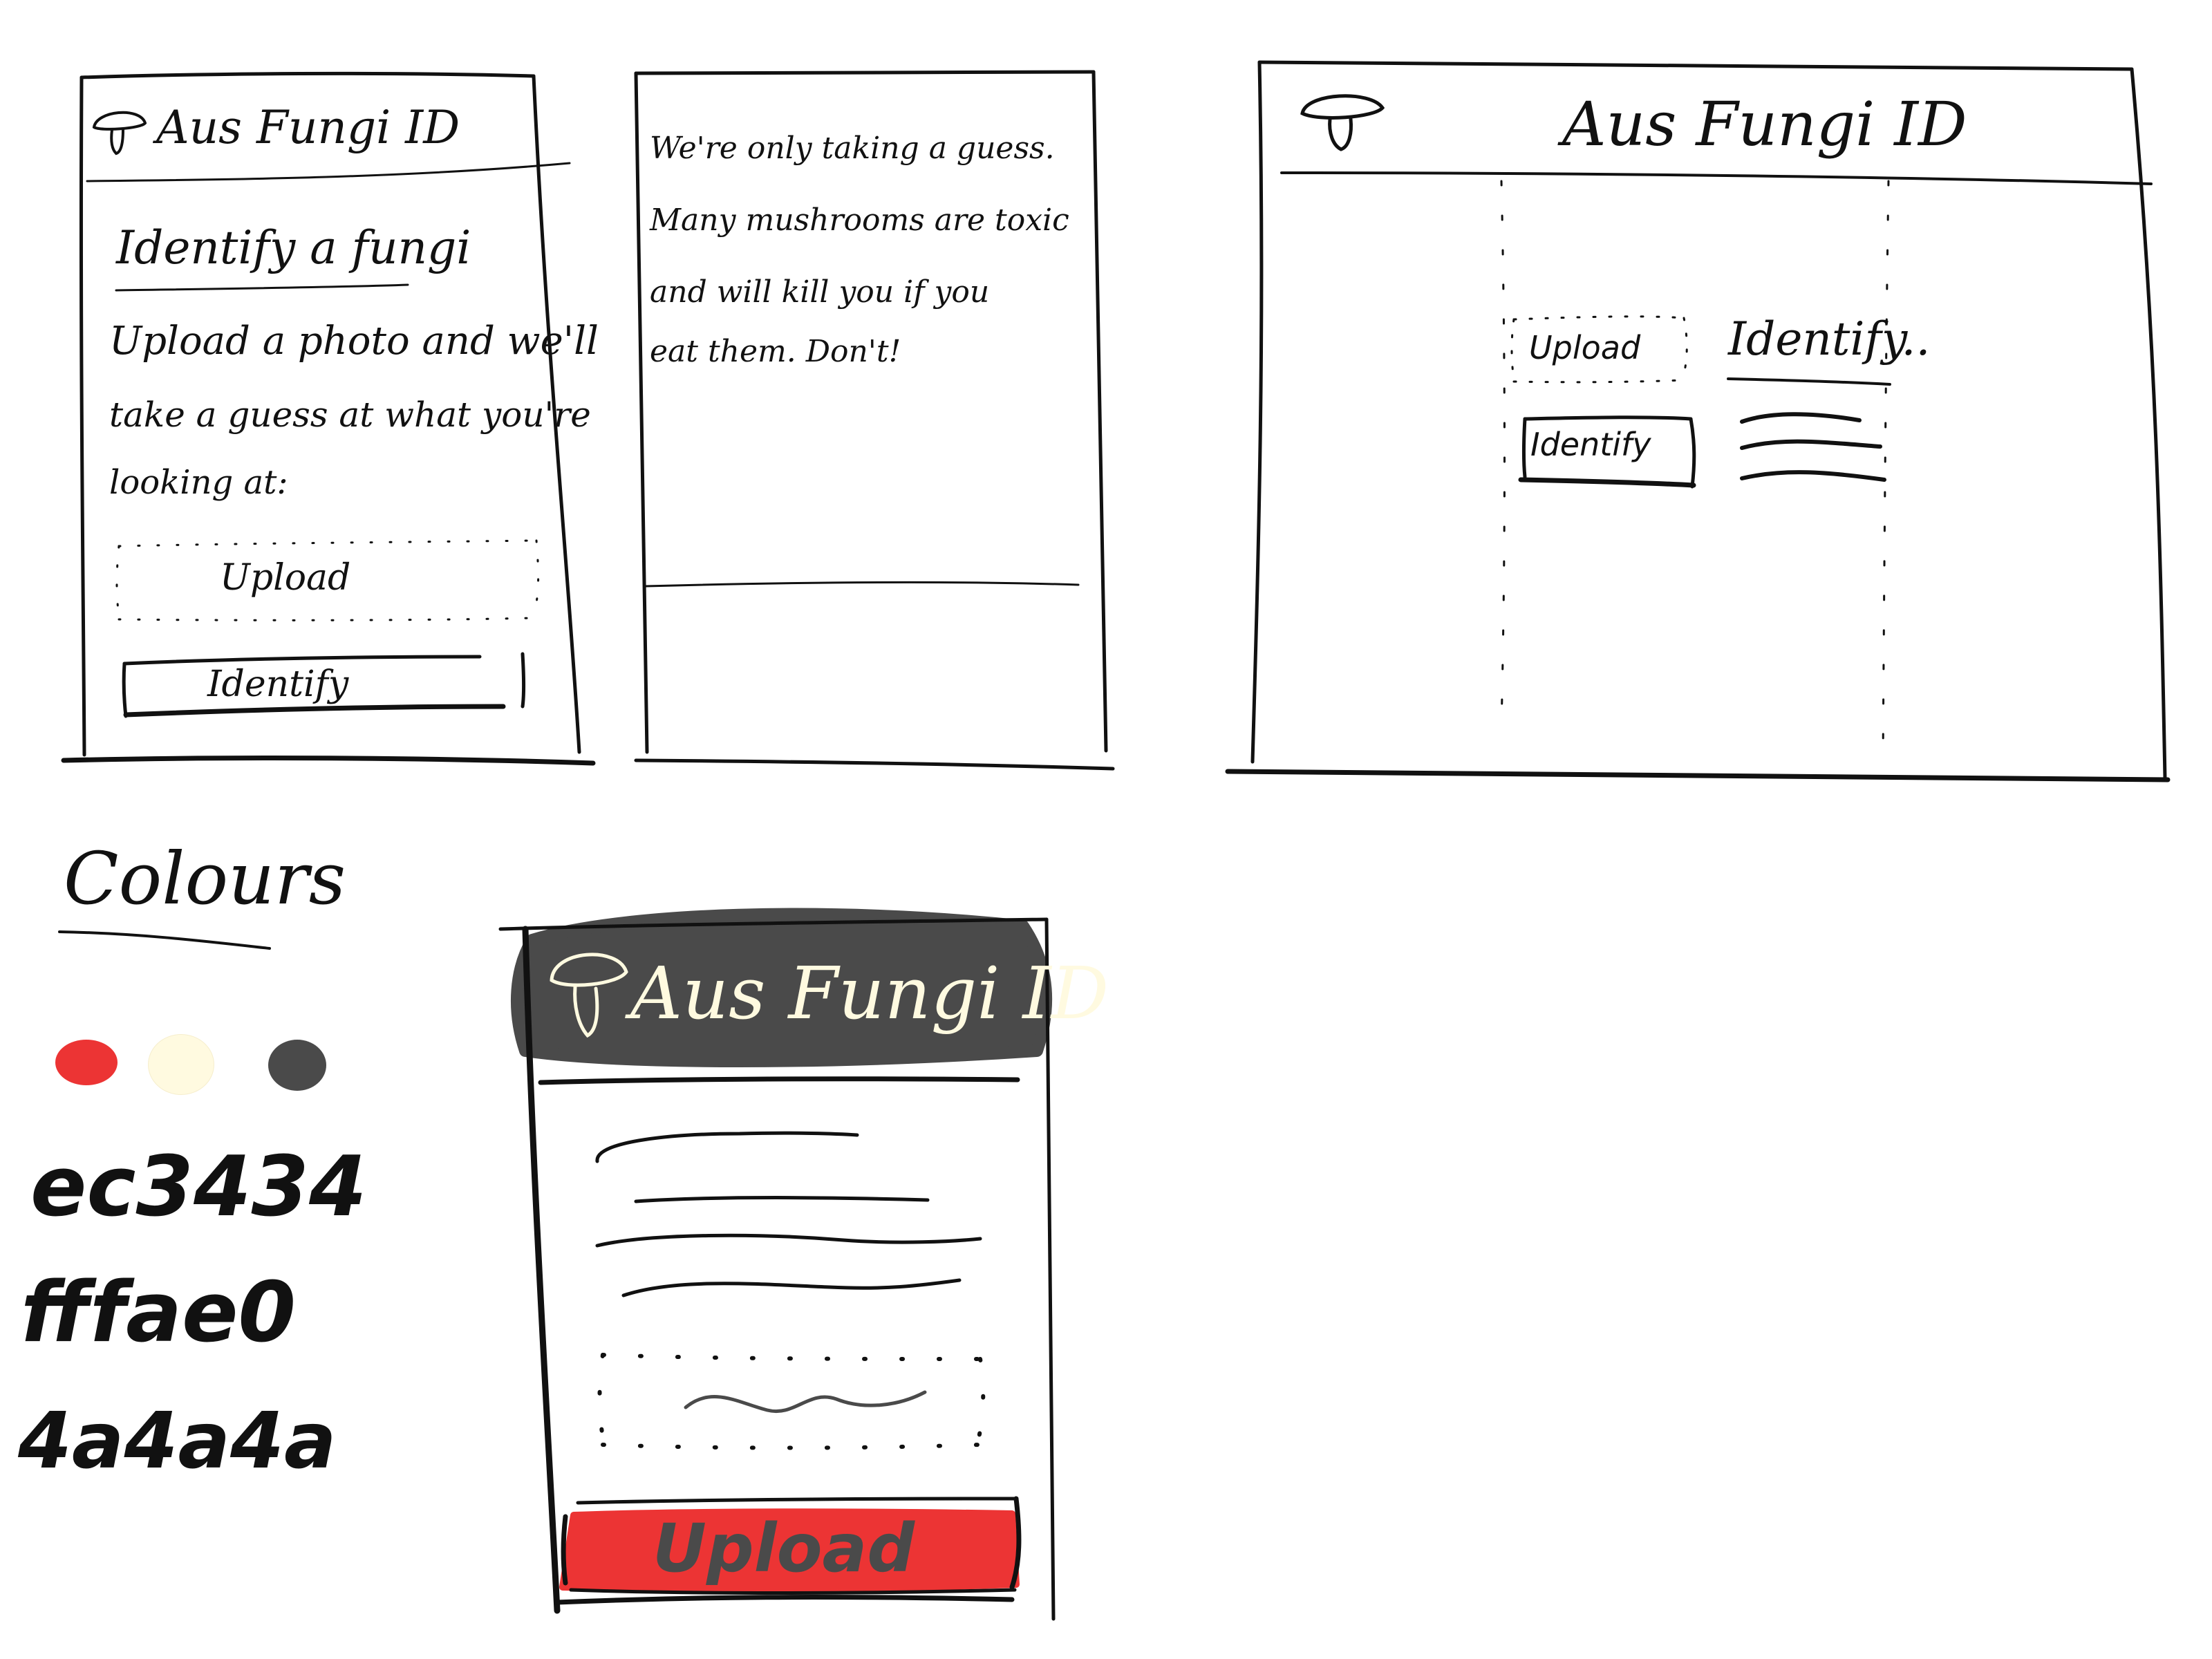 This screenshot has width=2212, height=1659. I want to click on color-mockup-upload-dropzone, so click(791, 1401).